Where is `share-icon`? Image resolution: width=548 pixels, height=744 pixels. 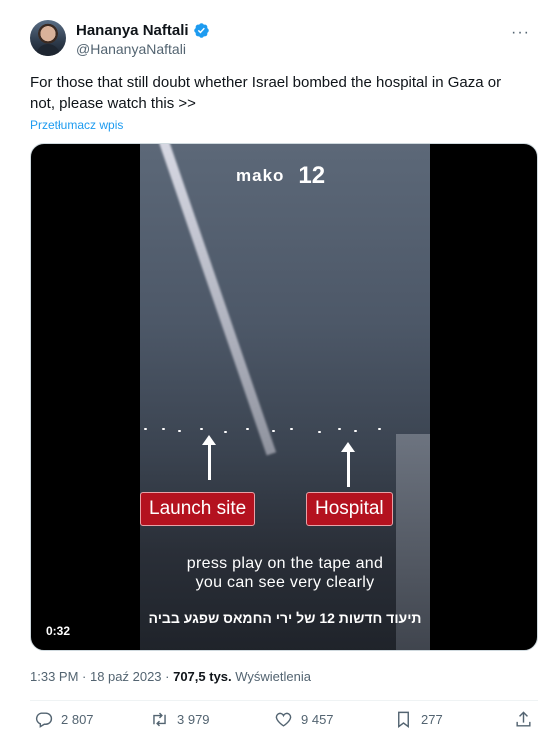
share-icon is located at coordinates (523, 719).